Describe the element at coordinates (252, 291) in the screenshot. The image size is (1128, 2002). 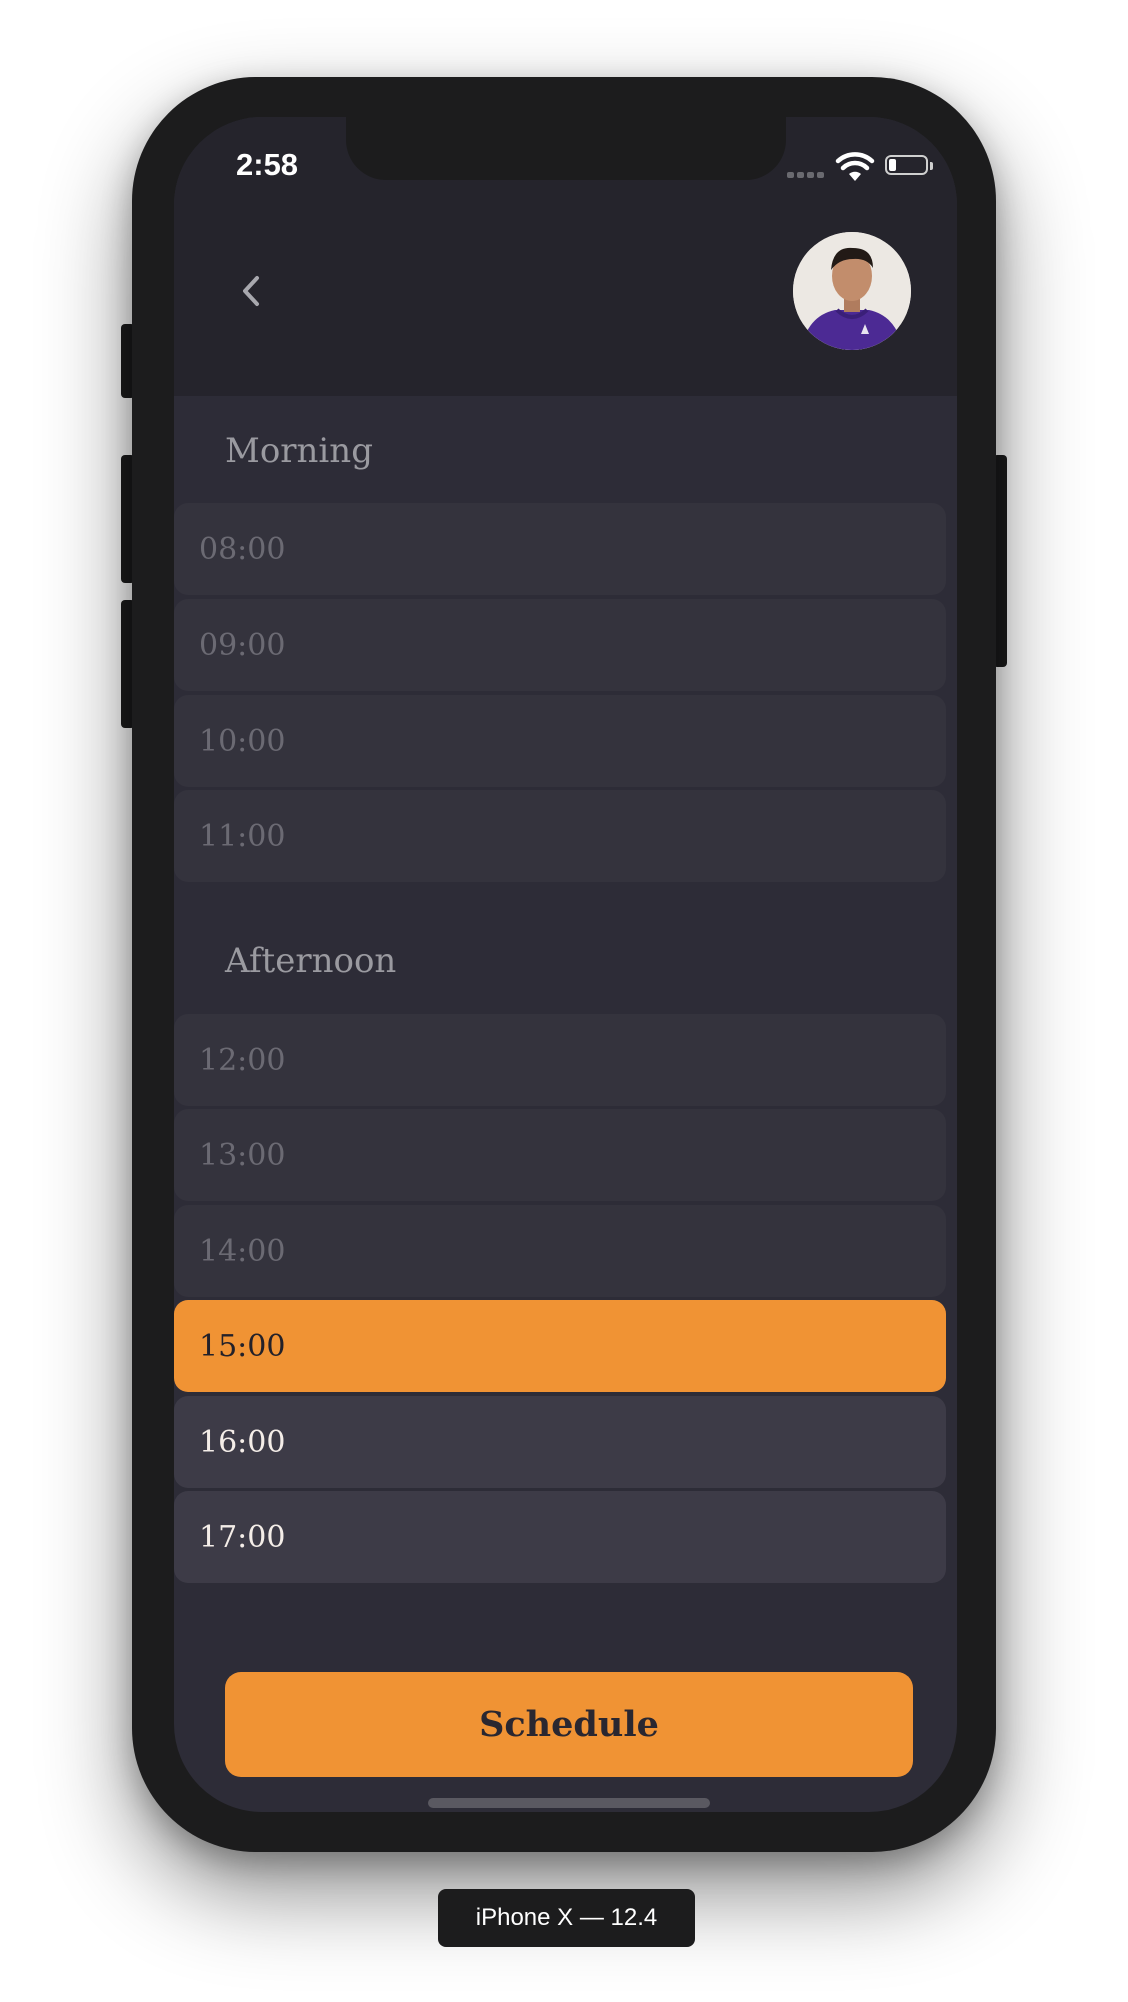
I see `chevron-left-icon` at that location.